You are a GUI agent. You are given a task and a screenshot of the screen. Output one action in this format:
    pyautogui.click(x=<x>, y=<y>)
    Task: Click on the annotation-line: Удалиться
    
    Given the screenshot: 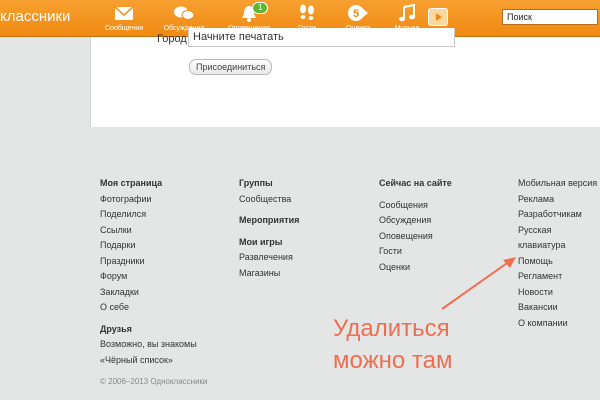 What is the action you would take?
    pyautogui.click(x=391, y=328)
    